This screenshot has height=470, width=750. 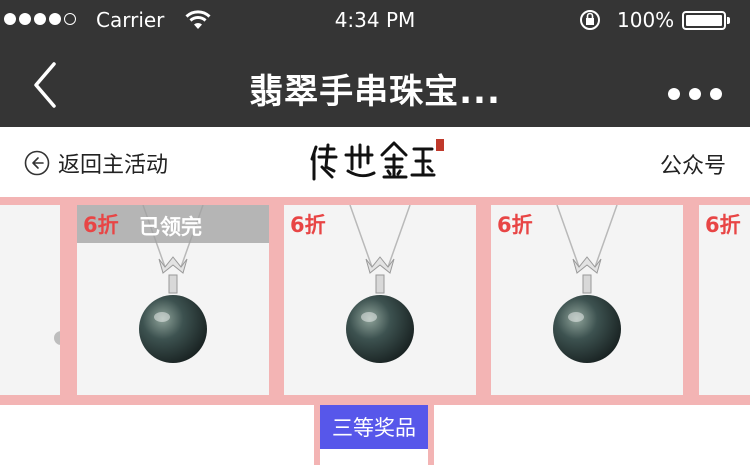 What do you see at coordinates (646, 20) in the screenshot?
I see `battery-percent: 100%` at bounding box center [646, 20].